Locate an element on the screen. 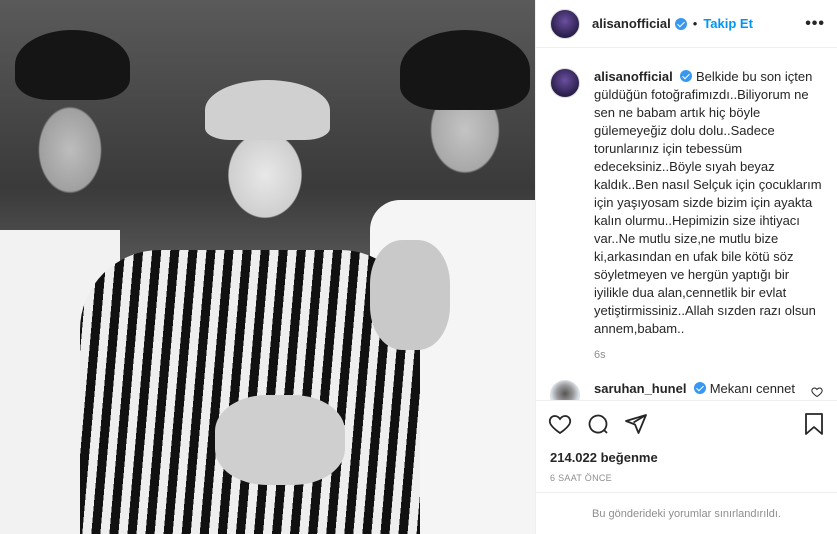 This screenshot has width=837, height=534. comment-icon is located at coordinates (598, 424).